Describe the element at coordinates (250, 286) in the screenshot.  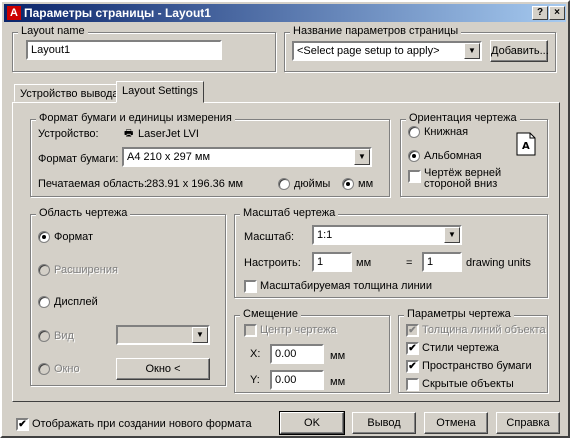
I see `scale-lineweights-checkbox` at that location.